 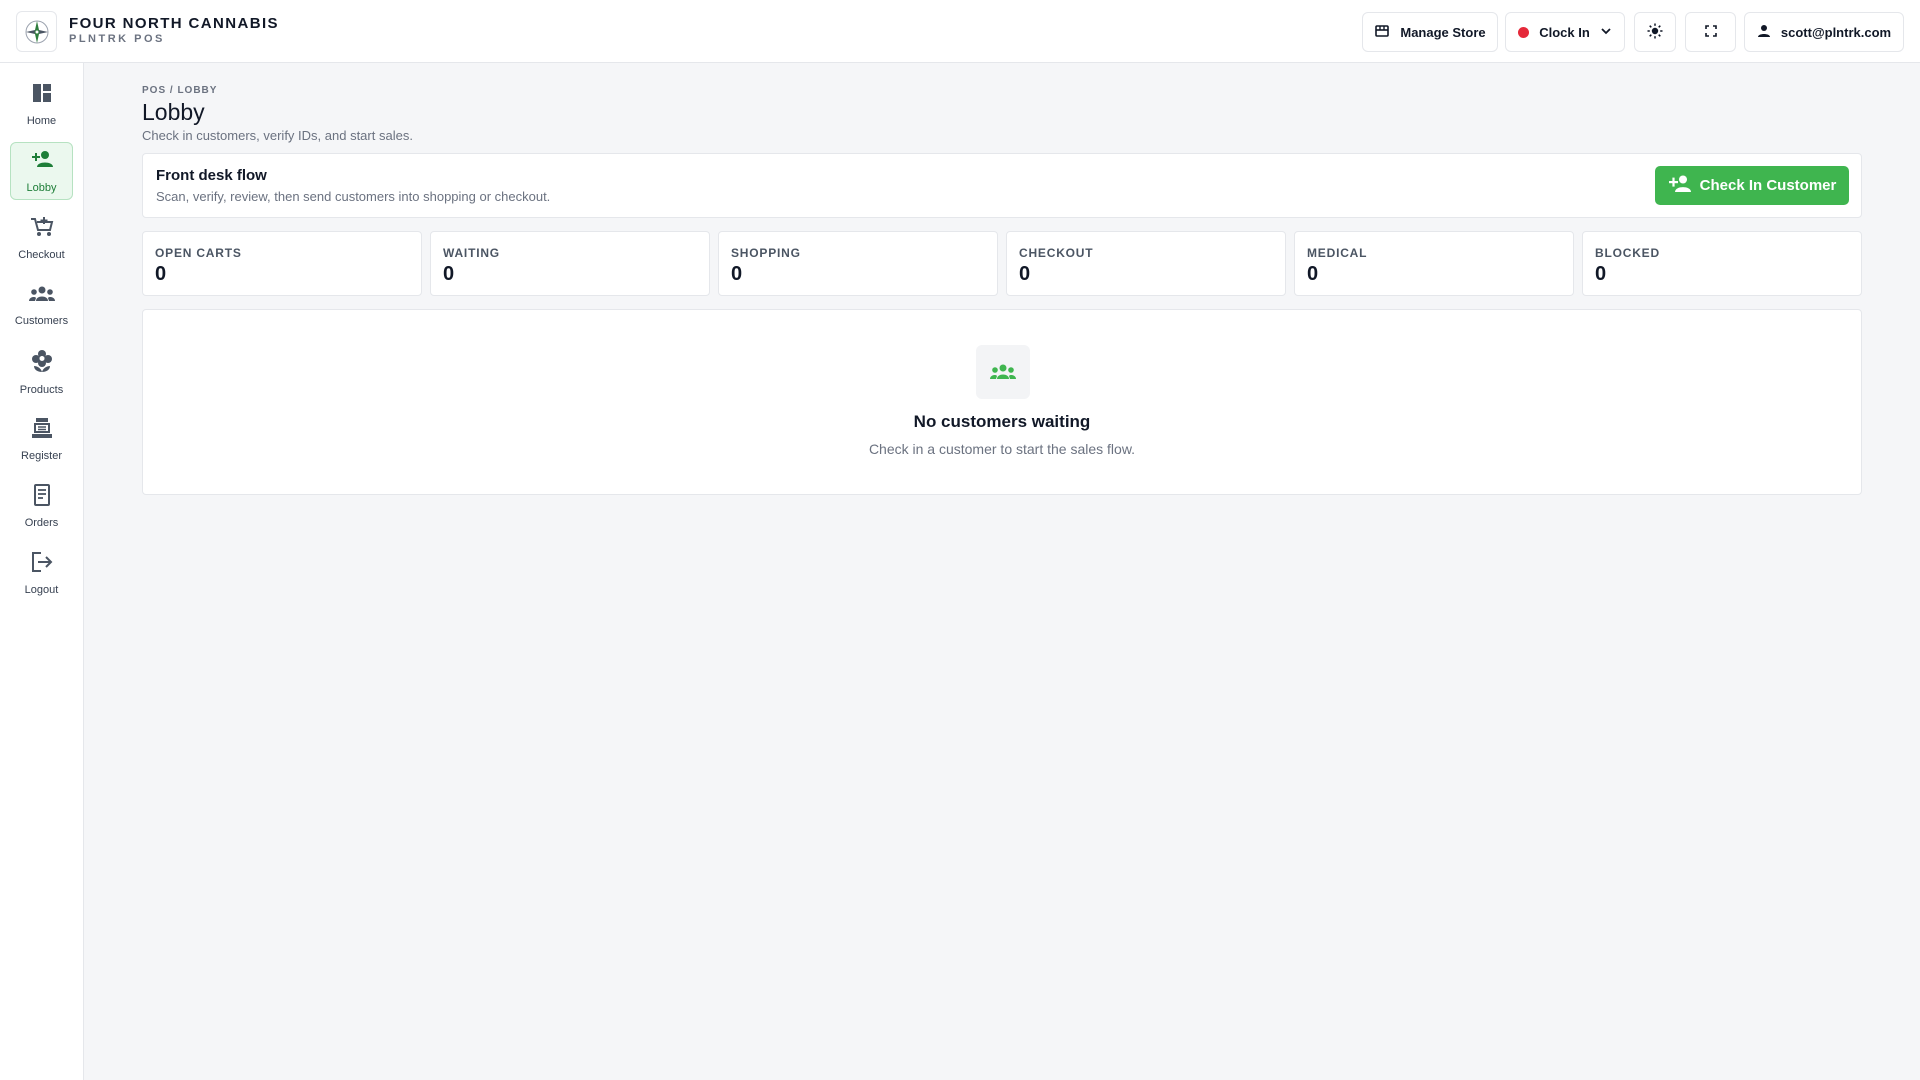 What do you see at coordinates (41, 120) in the screenshot?
I see `sidebar-item-label: Home` at bounding box center [41, 120].